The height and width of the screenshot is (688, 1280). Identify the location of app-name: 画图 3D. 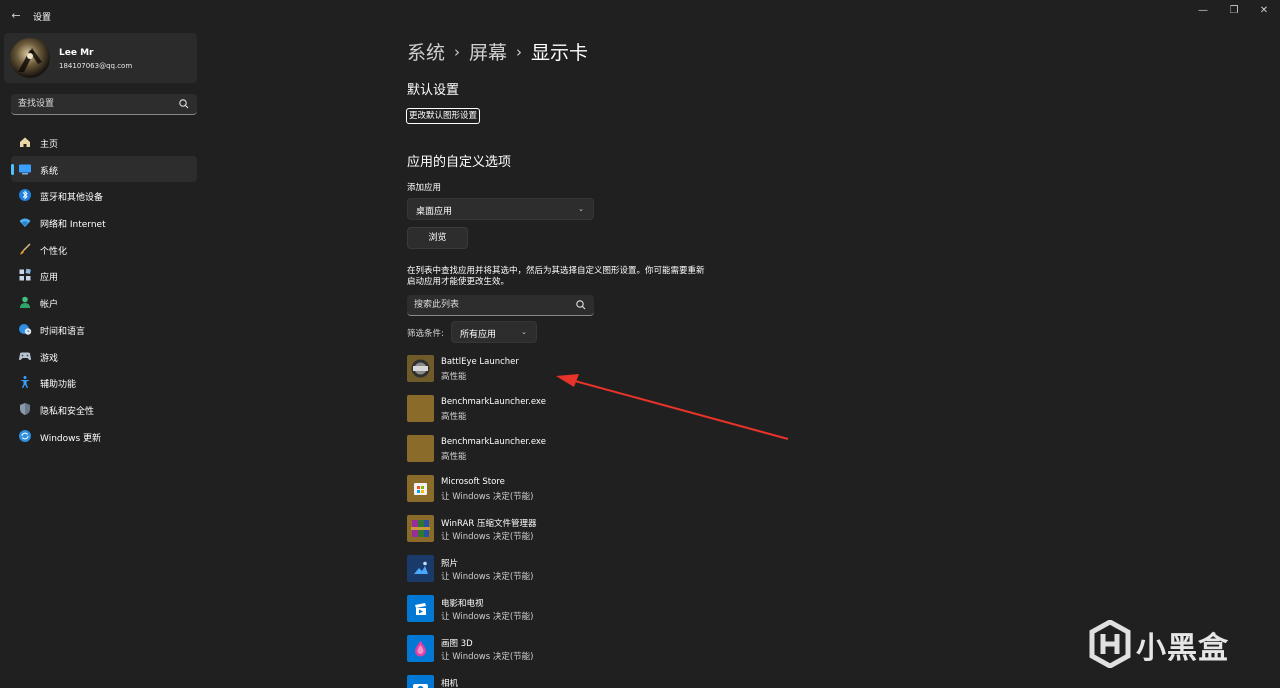
(457, 644).